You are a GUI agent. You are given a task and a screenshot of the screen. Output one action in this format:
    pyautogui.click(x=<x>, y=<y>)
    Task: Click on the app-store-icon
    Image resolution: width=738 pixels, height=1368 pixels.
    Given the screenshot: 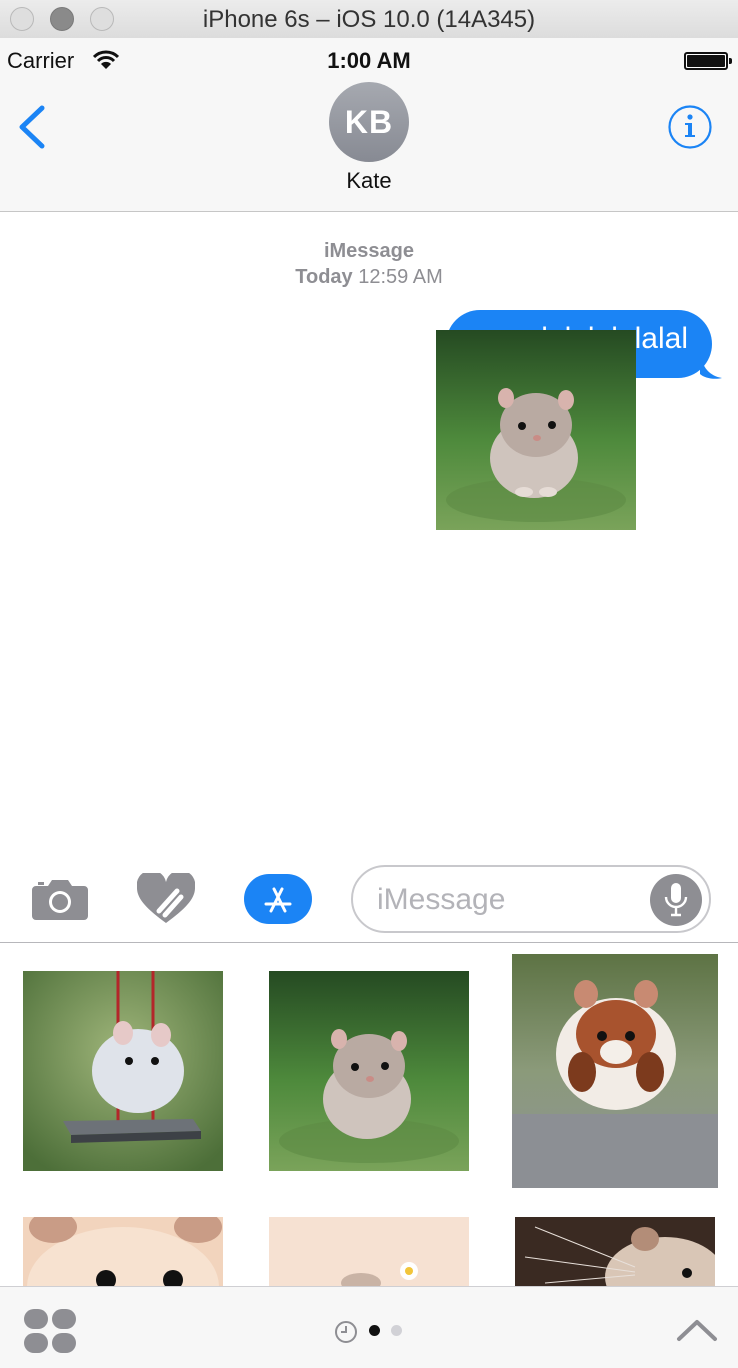 What is the action you would take?
    pyautogui.click(x=278, y=900)
    